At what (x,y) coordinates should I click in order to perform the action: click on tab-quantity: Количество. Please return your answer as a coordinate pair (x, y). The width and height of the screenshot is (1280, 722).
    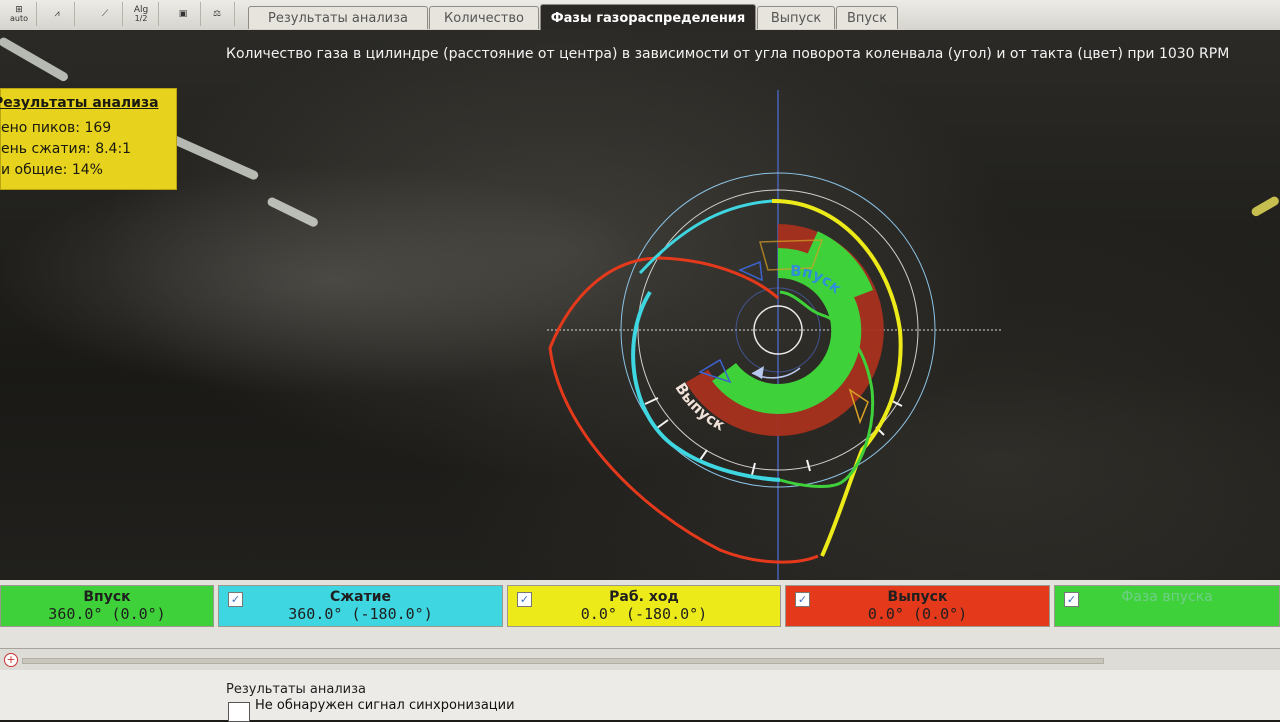
    Looking at the image, I should click on (484, 17).